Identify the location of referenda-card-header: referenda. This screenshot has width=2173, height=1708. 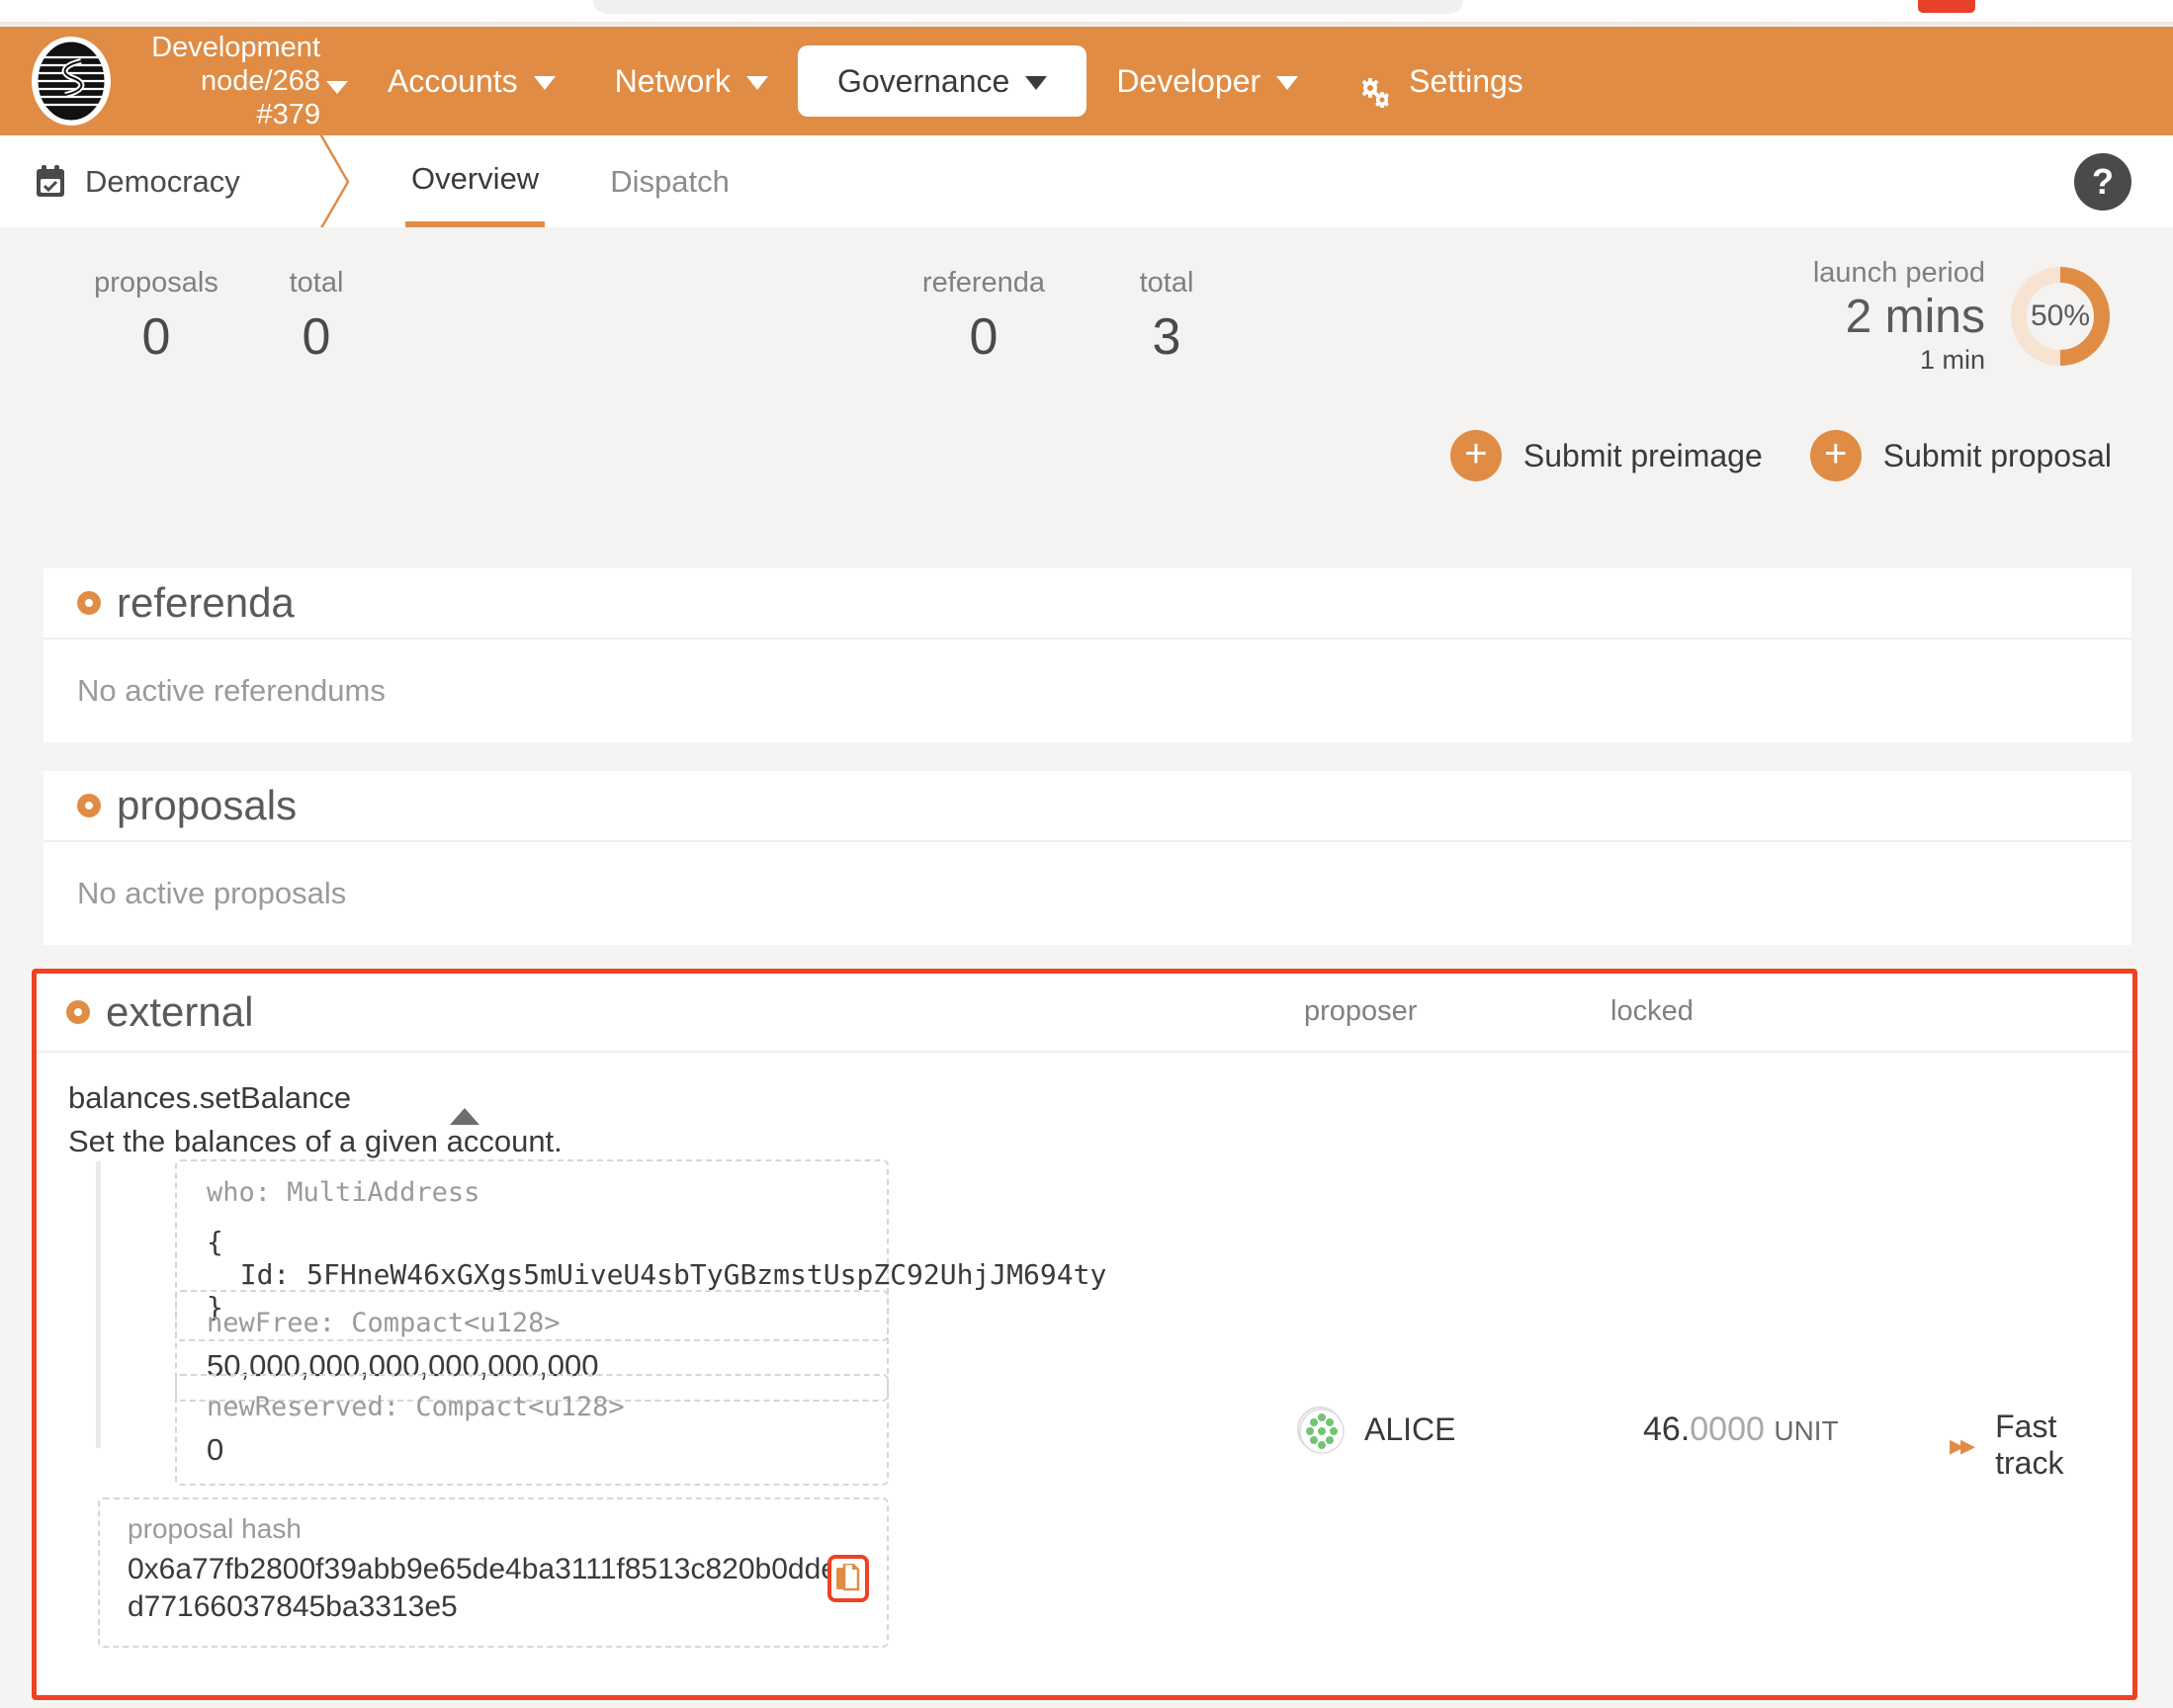
(1087, 603).